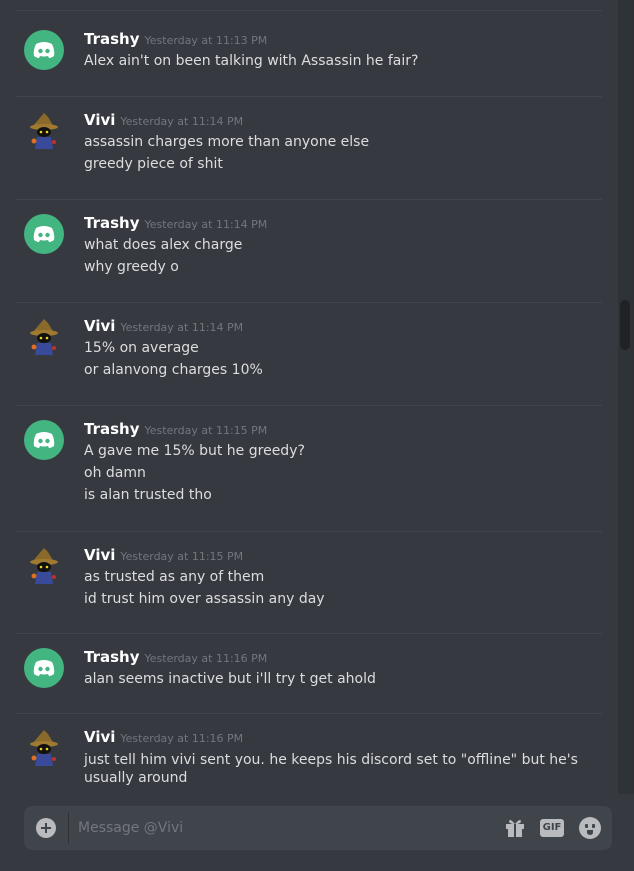 The height and width of the screenshot is (871, 634). What do you see at coordinates (141, 348) in the screenshot?
I see `message-text: 15% on average` at bounding box center [141, 348].